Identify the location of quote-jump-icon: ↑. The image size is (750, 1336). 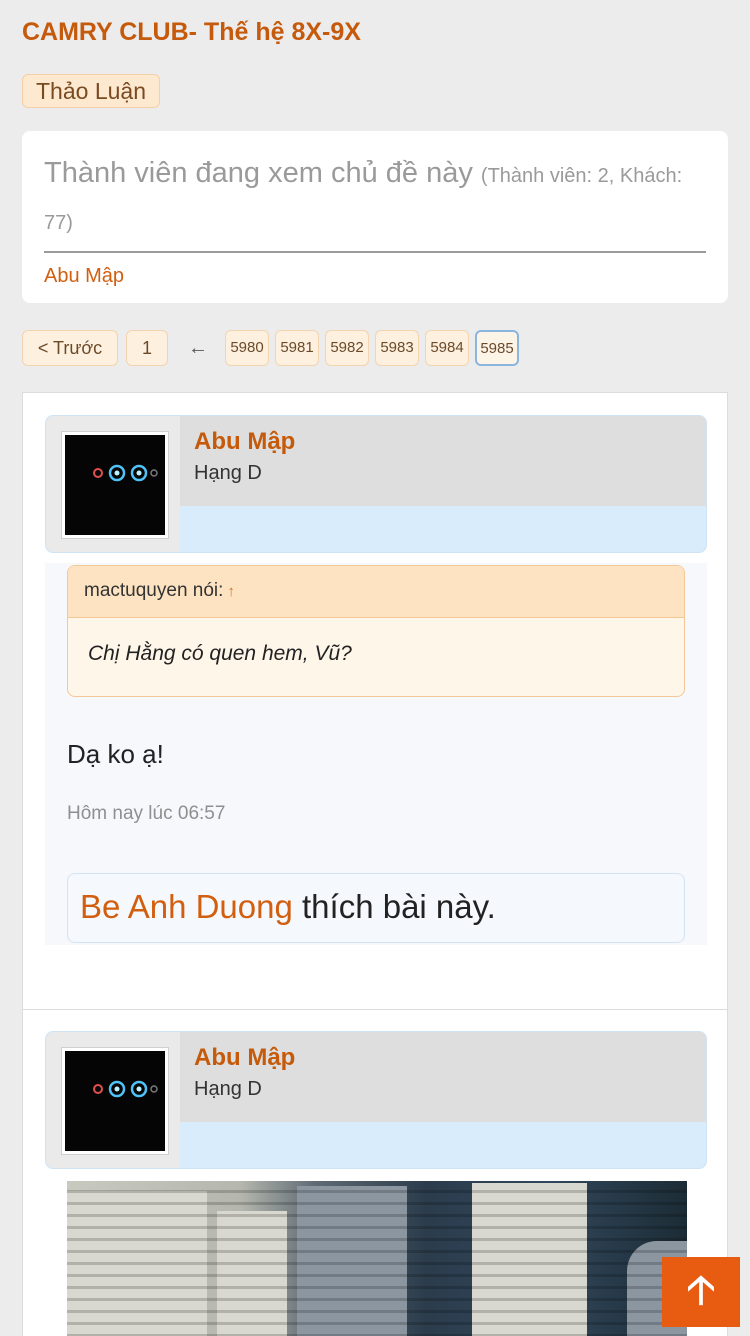
(231, 591).